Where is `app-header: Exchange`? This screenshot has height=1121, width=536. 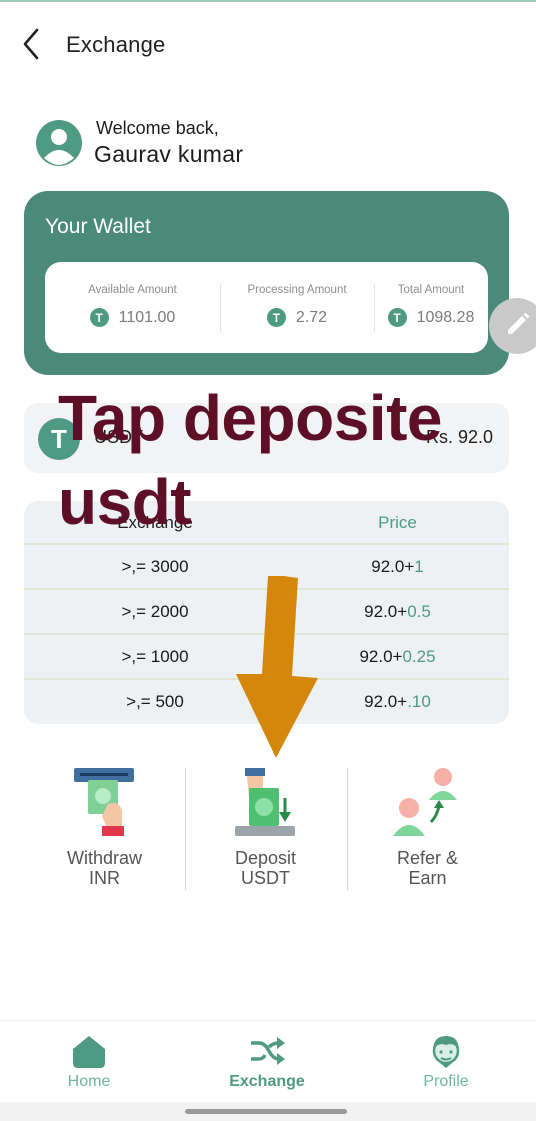
app-header: Exchange is located at coordinates (268, 45).